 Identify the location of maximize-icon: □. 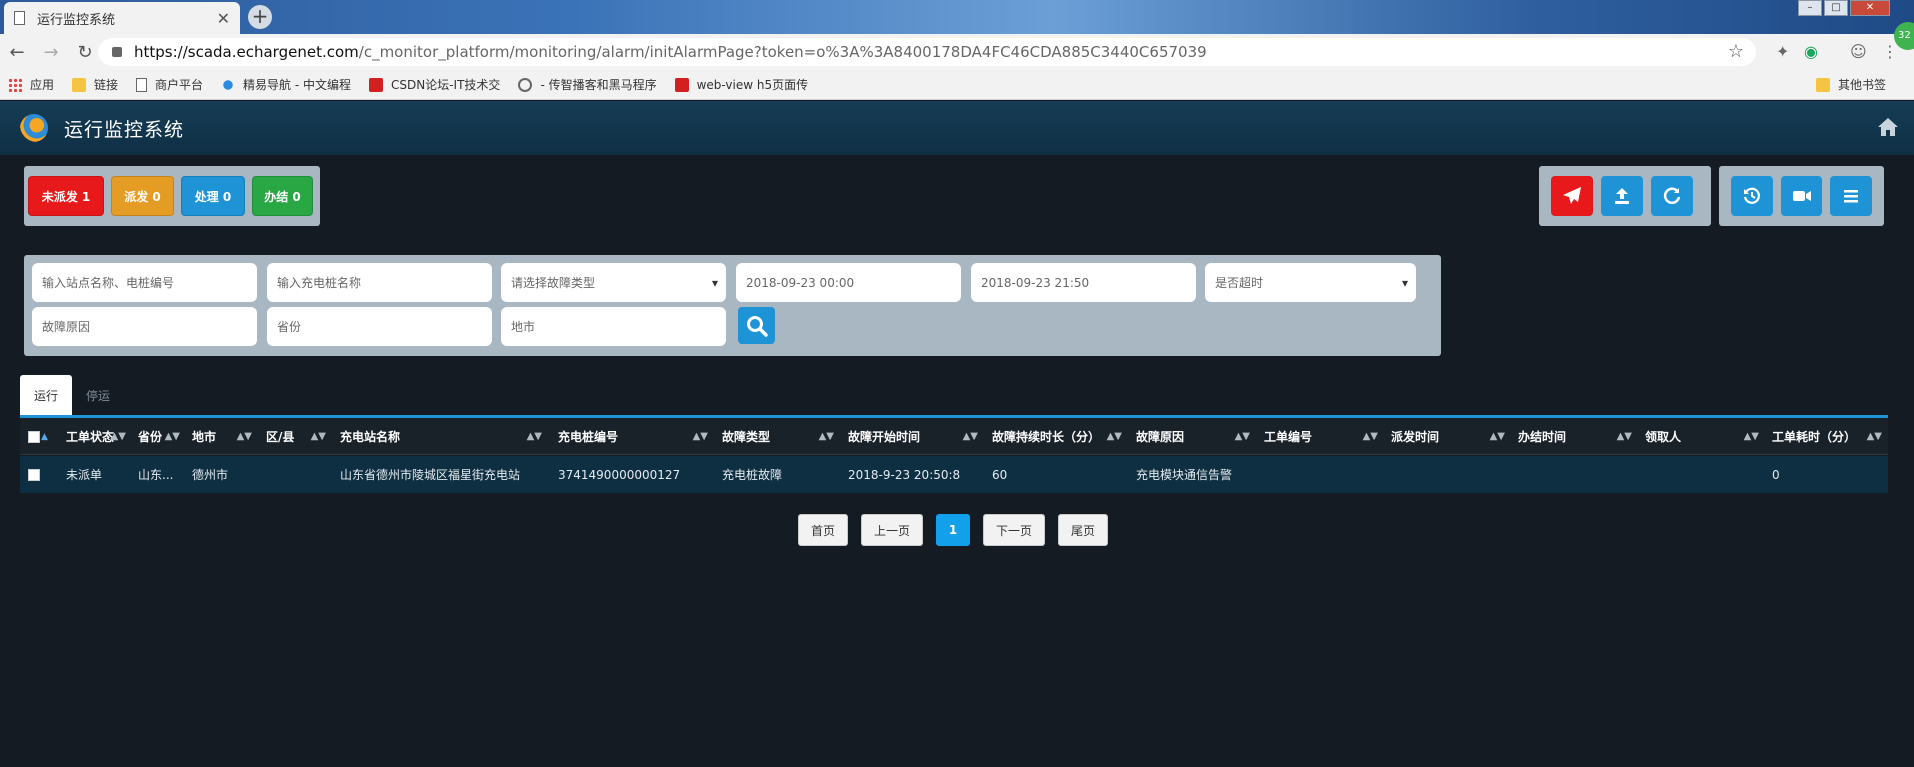
(1836, 8).